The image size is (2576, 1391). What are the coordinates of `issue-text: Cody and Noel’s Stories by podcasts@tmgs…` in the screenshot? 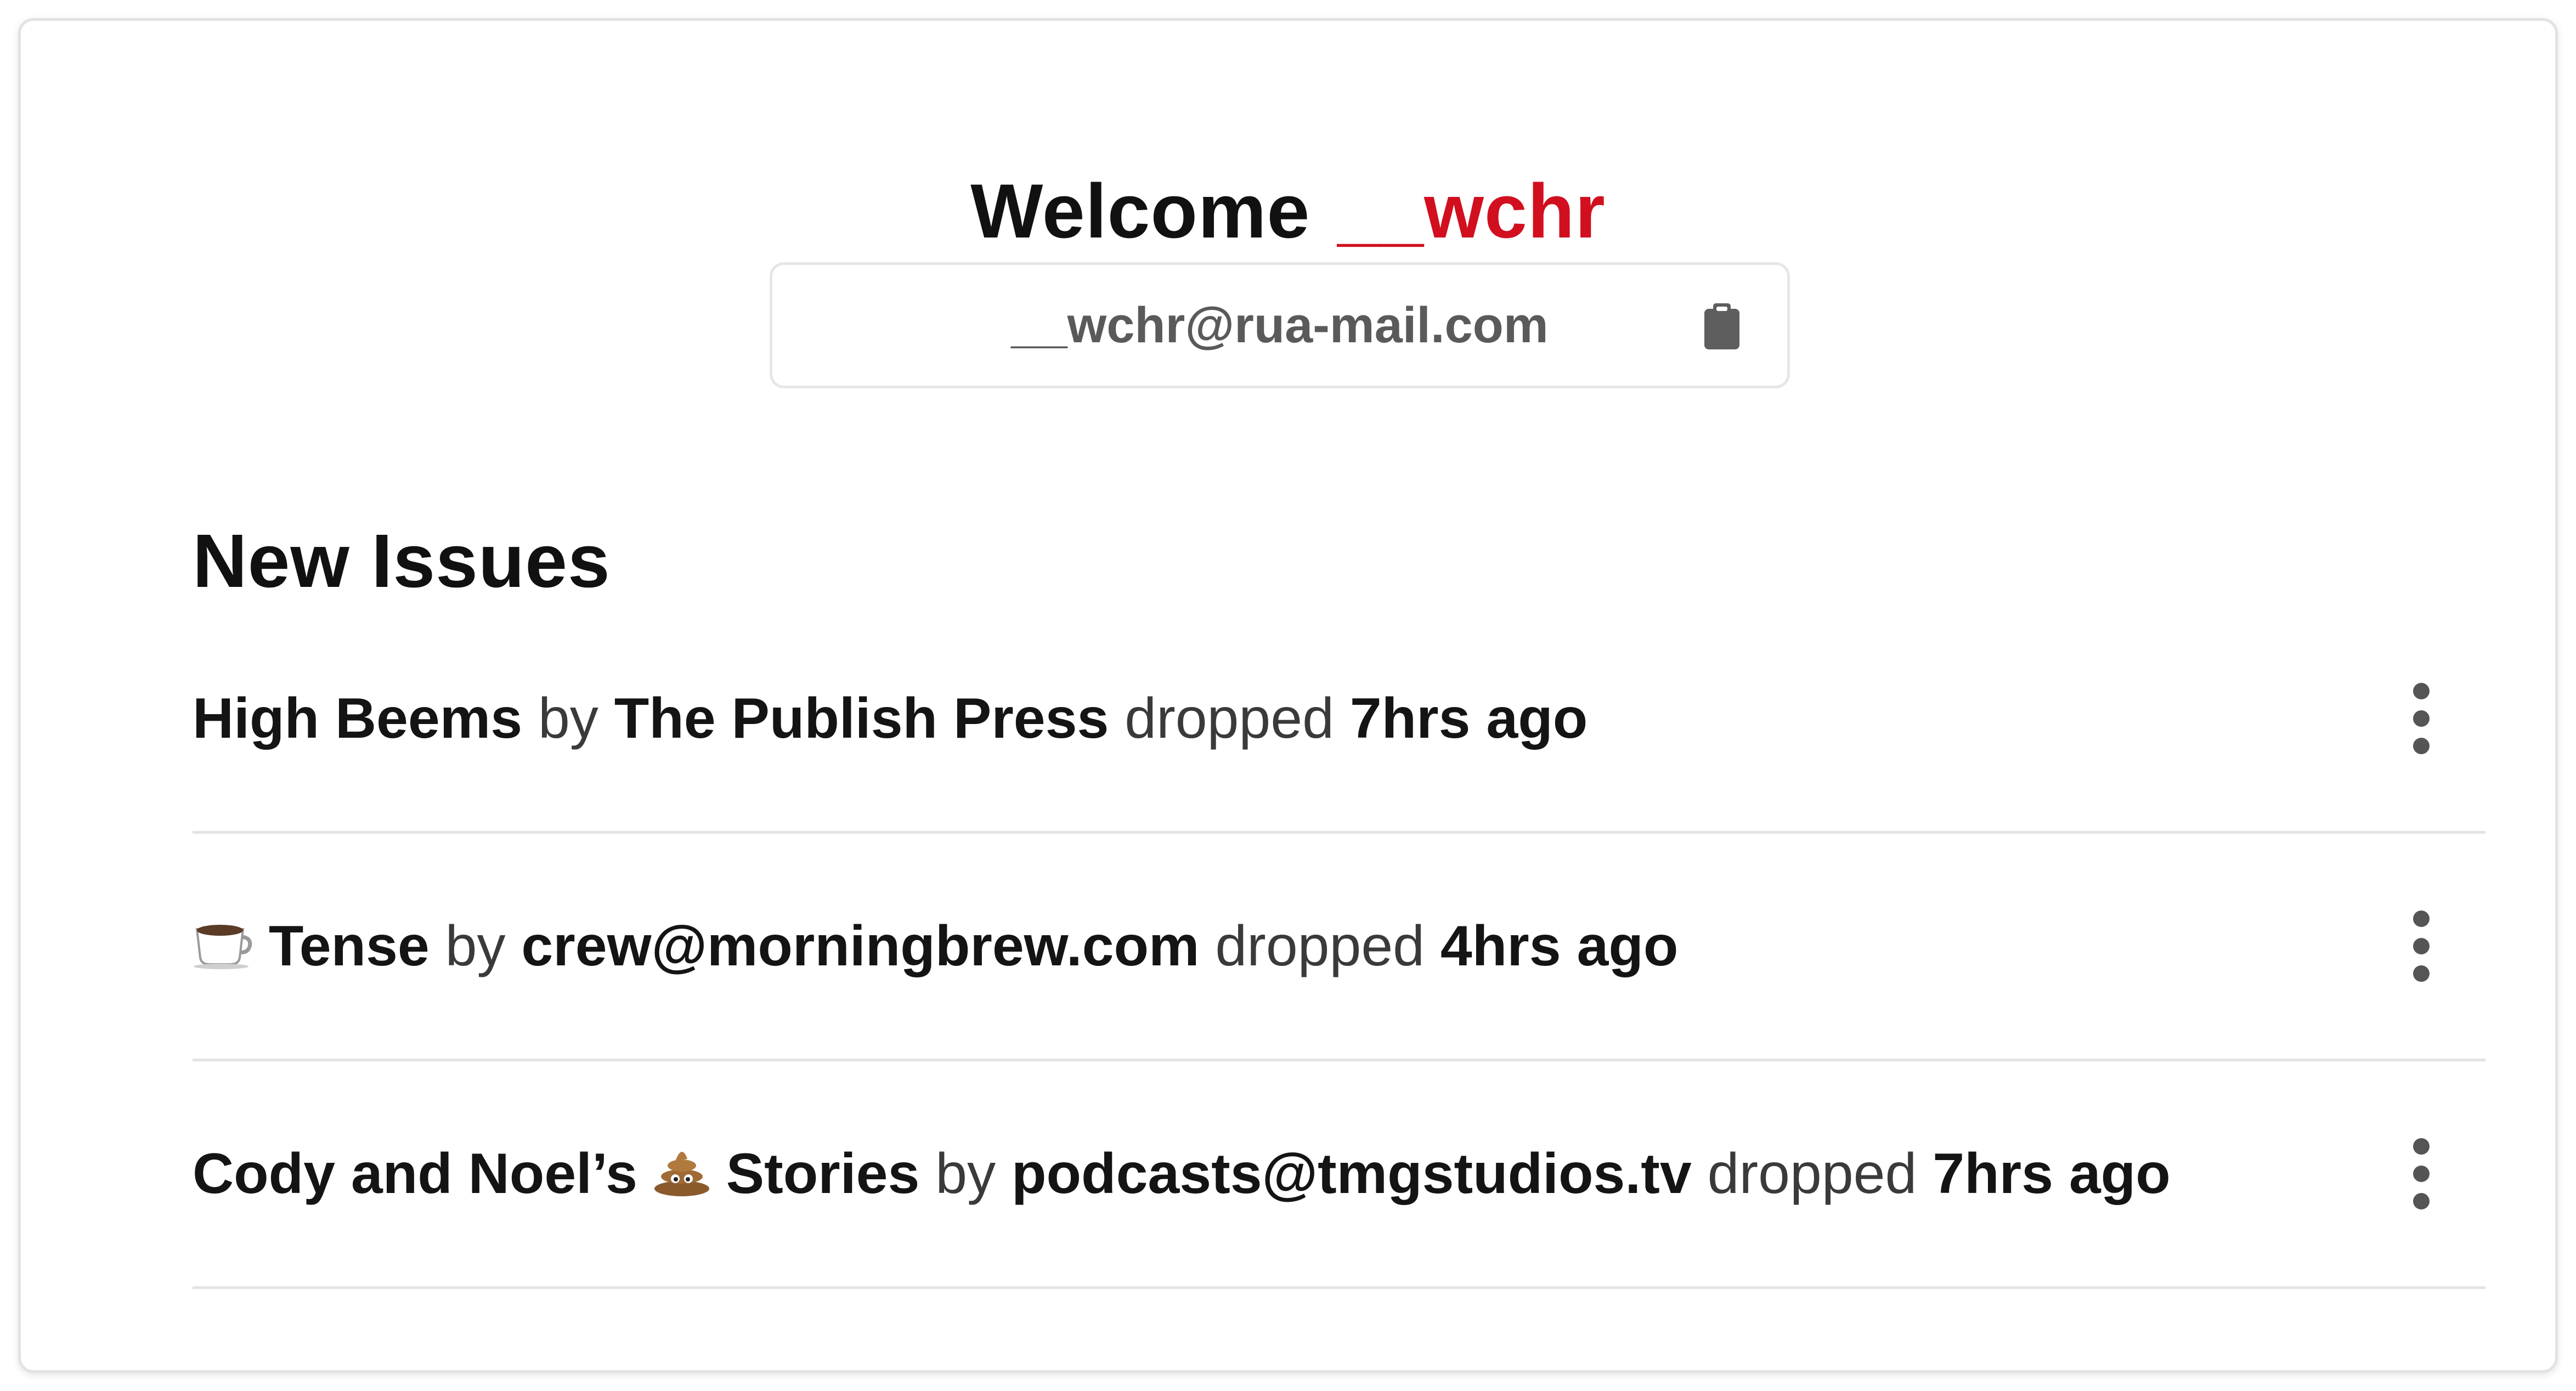 It's located at (1182, 1174).